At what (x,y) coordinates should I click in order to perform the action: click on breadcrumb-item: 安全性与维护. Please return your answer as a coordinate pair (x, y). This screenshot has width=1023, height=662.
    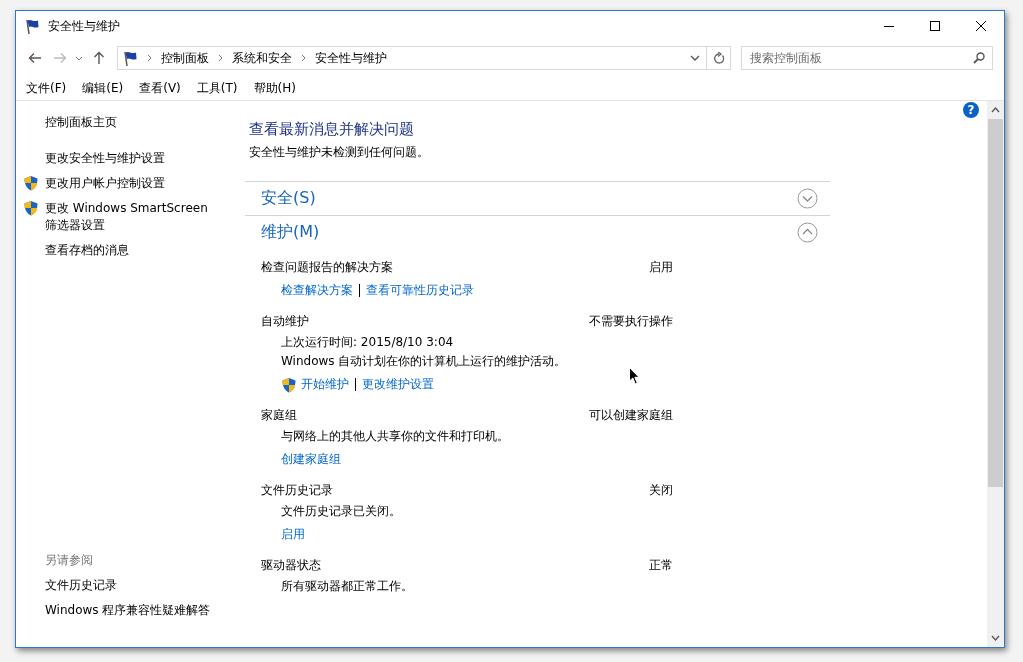
    Looking at the image, I should click on (351, 58).